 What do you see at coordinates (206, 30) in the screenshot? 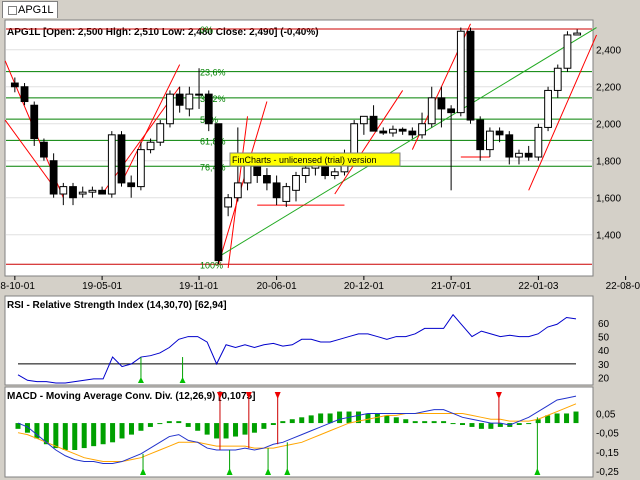
I see `fib-level-label: 0%` at bounding box center [206, 30].